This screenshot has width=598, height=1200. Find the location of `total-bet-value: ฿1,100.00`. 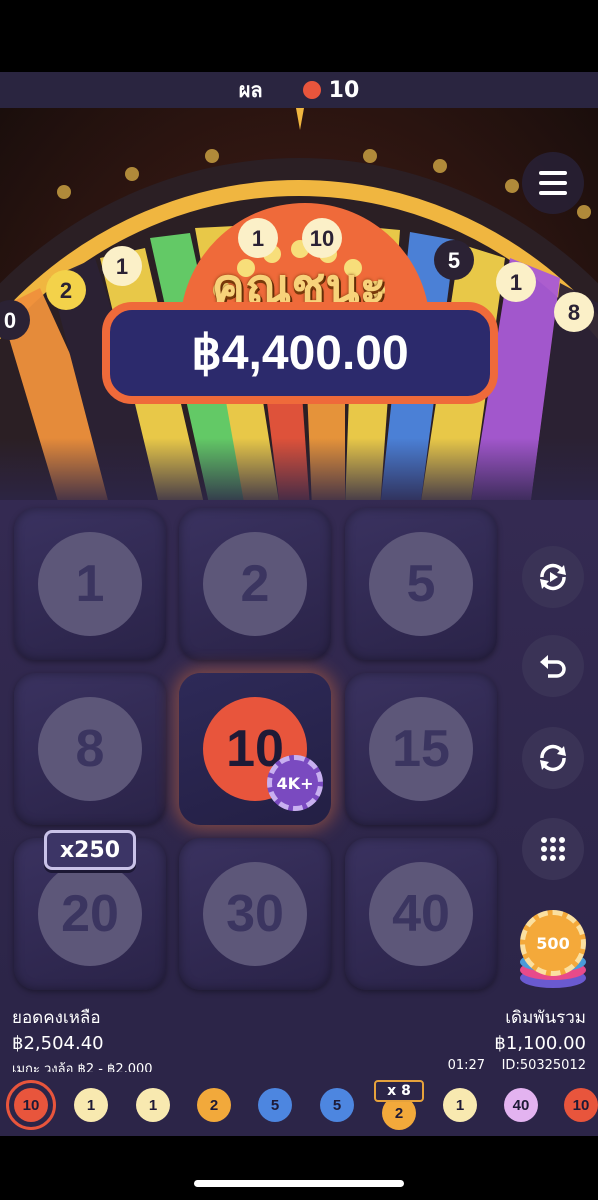

total-bet-value: ฿1,100.00 is located at coordinates (540, 1043).